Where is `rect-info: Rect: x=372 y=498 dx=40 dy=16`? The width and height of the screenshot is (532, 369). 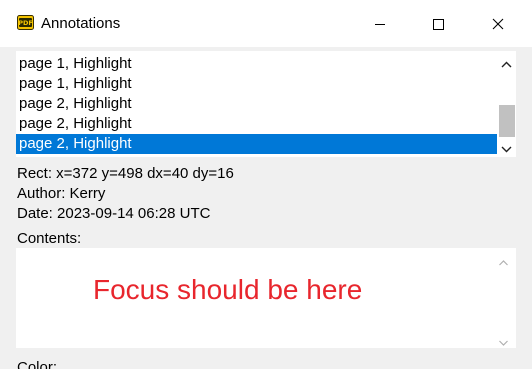 rect-info: Rect: x=372 y=498 dx=40 dy=16 is located at coordinates (125, 173).